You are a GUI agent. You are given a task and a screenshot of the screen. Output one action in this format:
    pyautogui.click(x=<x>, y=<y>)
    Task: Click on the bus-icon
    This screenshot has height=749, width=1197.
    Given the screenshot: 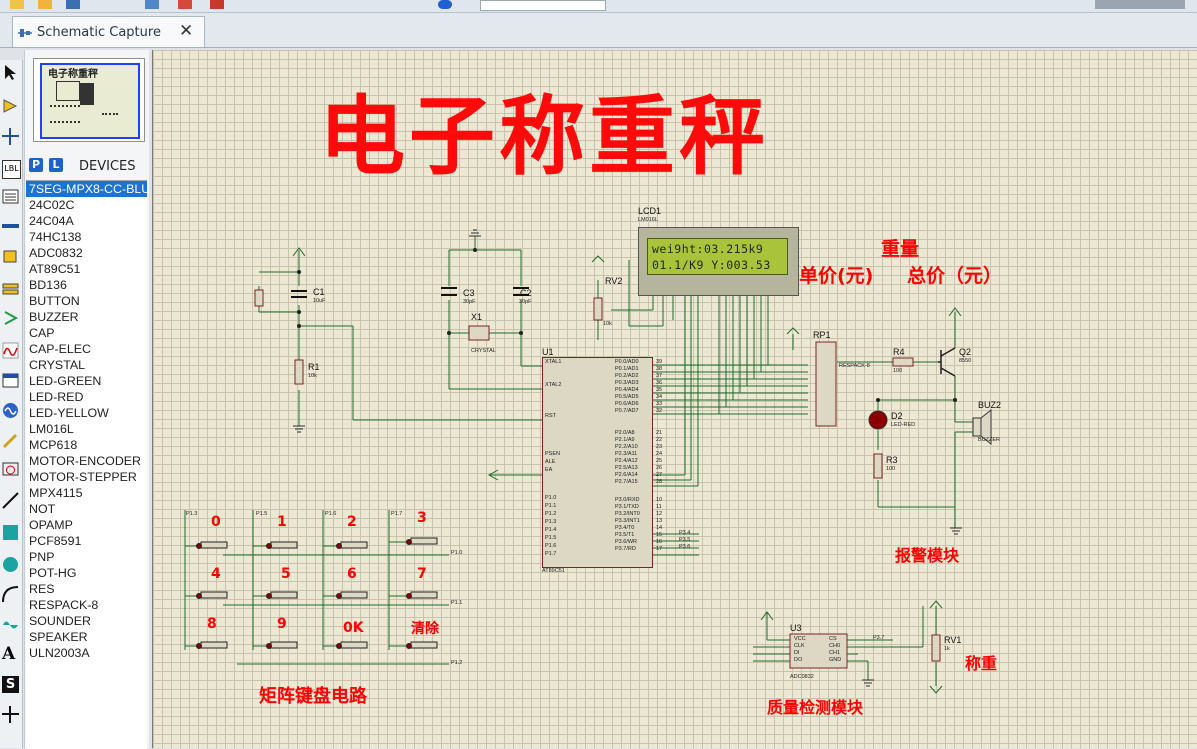 What is the action you would take?
    pyautogui.click(x=10, y=226)
    